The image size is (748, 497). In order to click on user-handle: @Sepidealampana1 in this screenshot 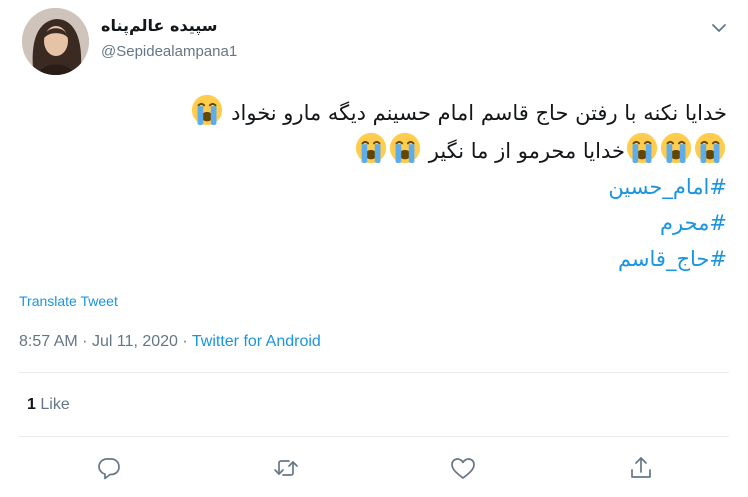, I will do `click(169, 51)`.